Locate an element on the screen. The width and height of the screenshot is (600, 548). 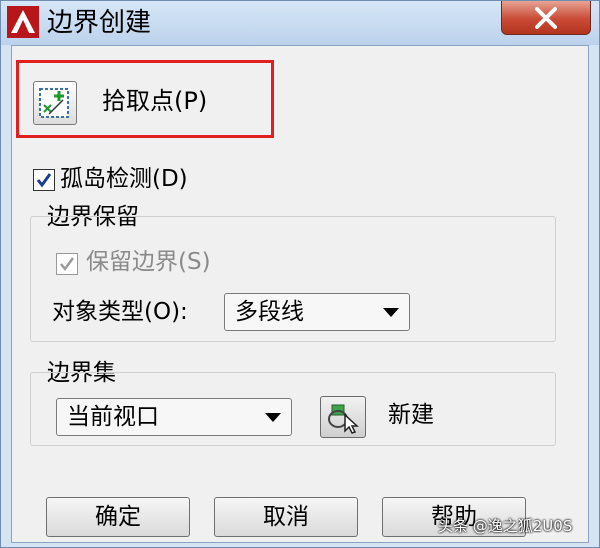
pick-points-label: 拾取点(P) is located at coordinates (155, 101).